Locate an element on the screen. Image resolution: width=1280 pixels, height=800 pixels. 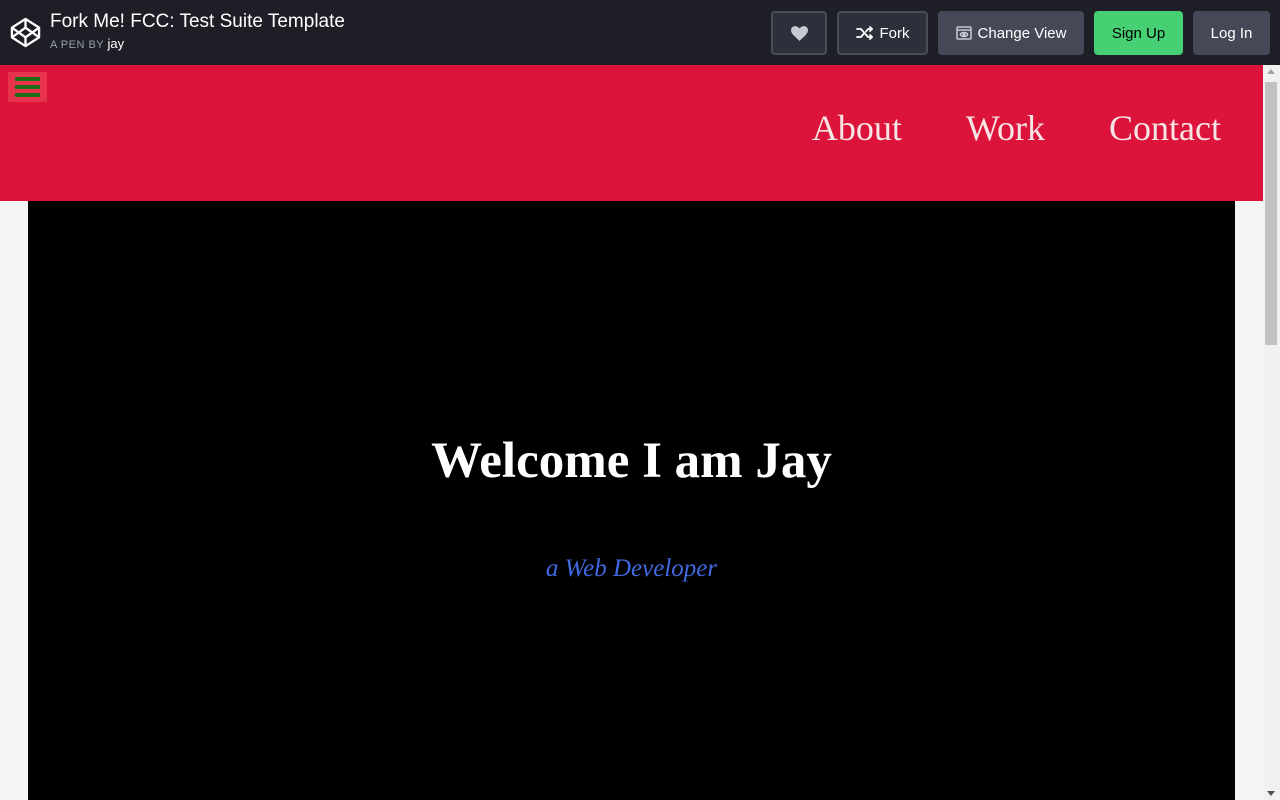
pen-byline: A PEN BY jay is located at coordinates (87, 43).